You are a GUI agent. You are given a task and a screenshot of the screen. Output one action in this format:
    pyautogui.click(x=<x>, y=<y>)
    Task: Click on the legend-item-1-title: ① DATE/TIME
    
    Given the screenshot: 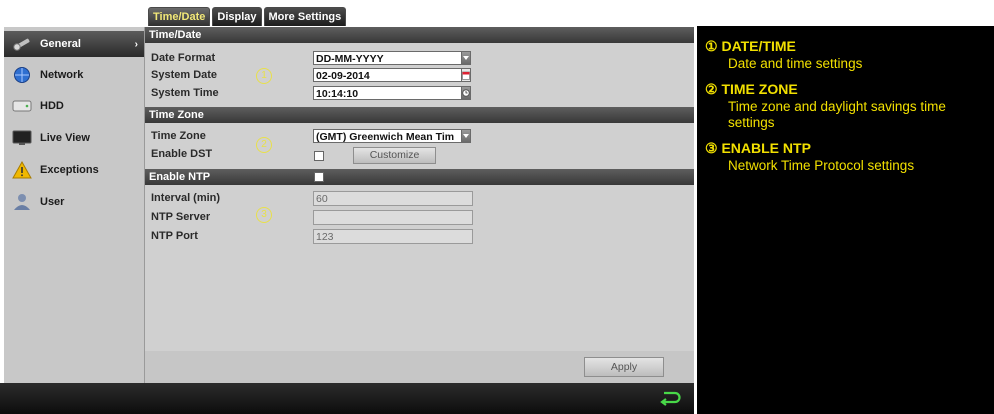 What is the action you would take?
    pyautogui.click(x=750, y=46)
    